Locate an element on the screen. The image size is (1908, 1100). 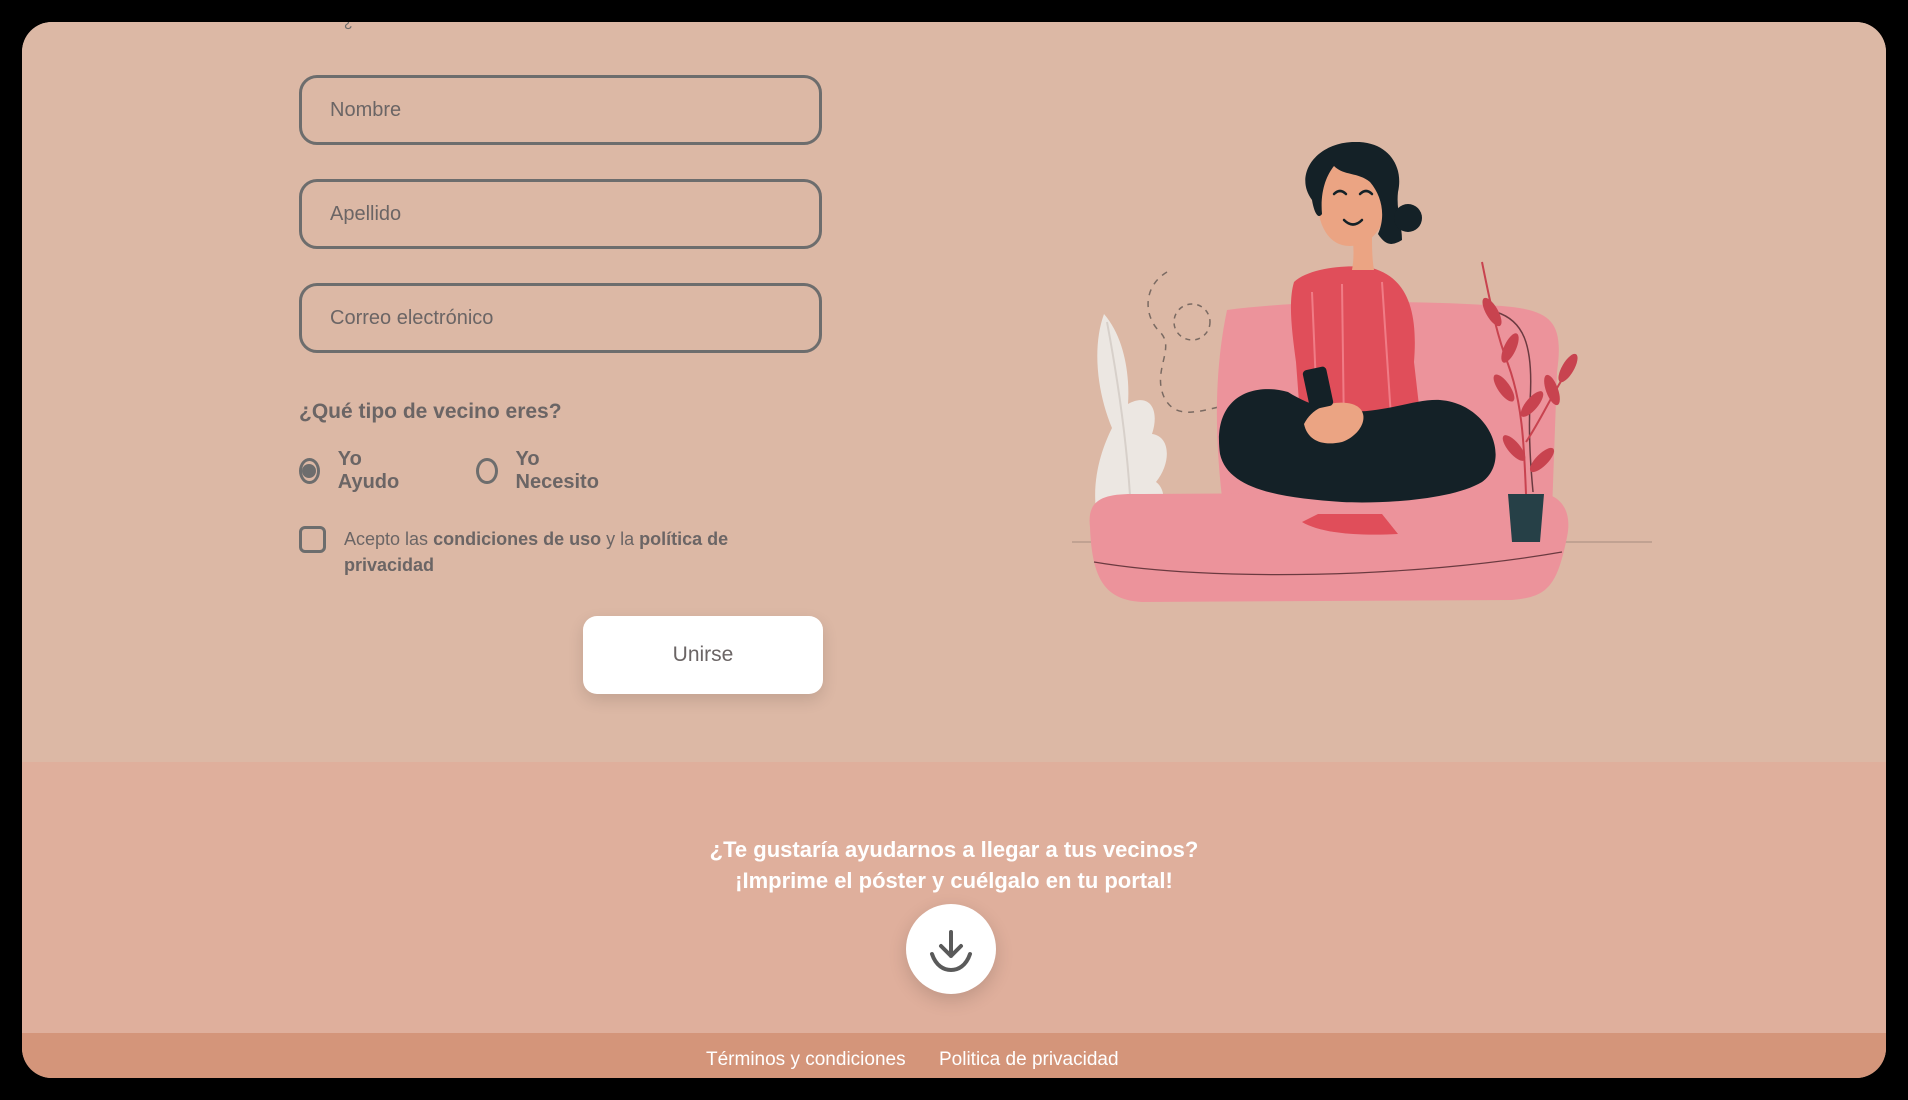
apellido-input is located at coordinates (560, 214).